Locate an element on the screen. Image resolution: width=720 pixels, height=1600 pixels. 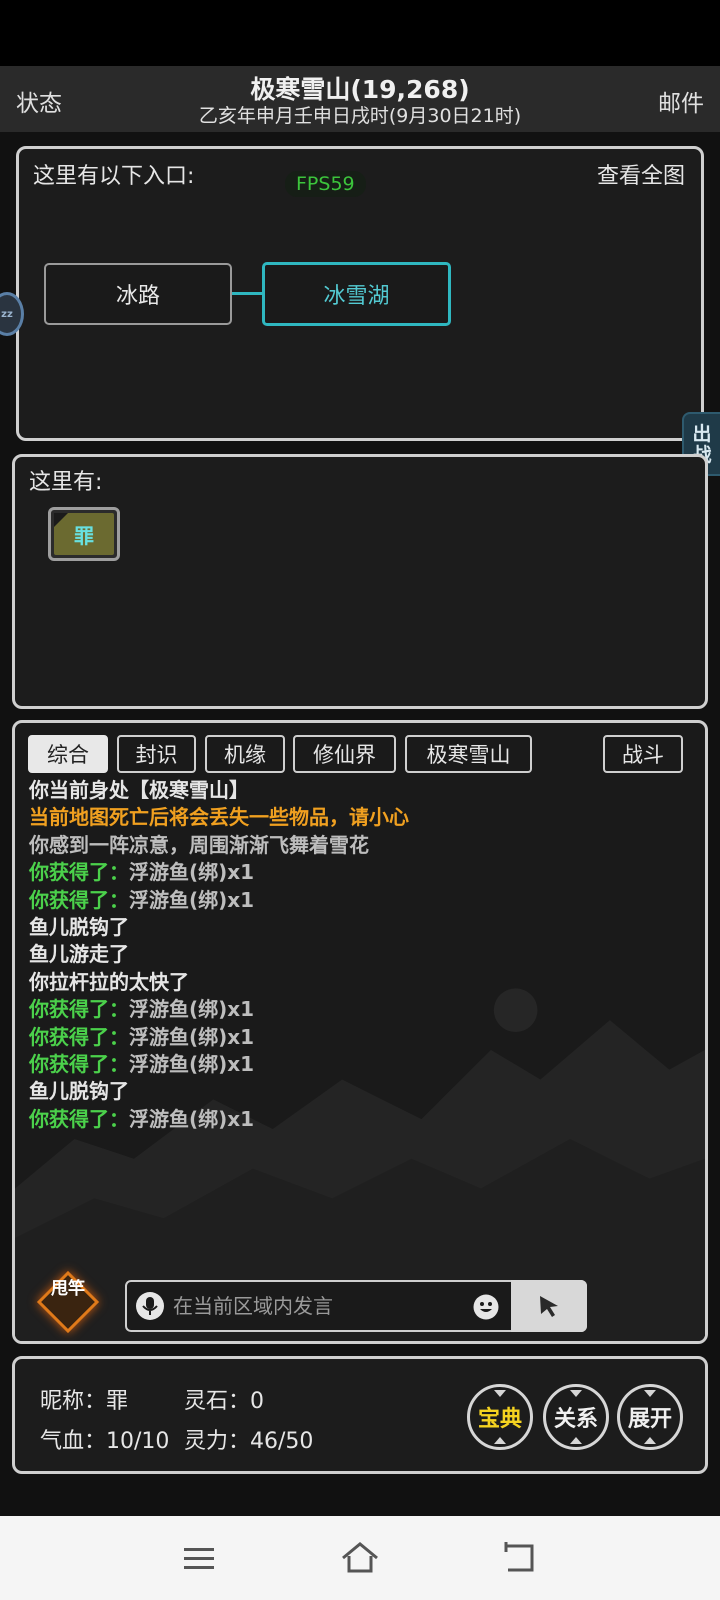
room-connector is located at coordinates (247, 293).